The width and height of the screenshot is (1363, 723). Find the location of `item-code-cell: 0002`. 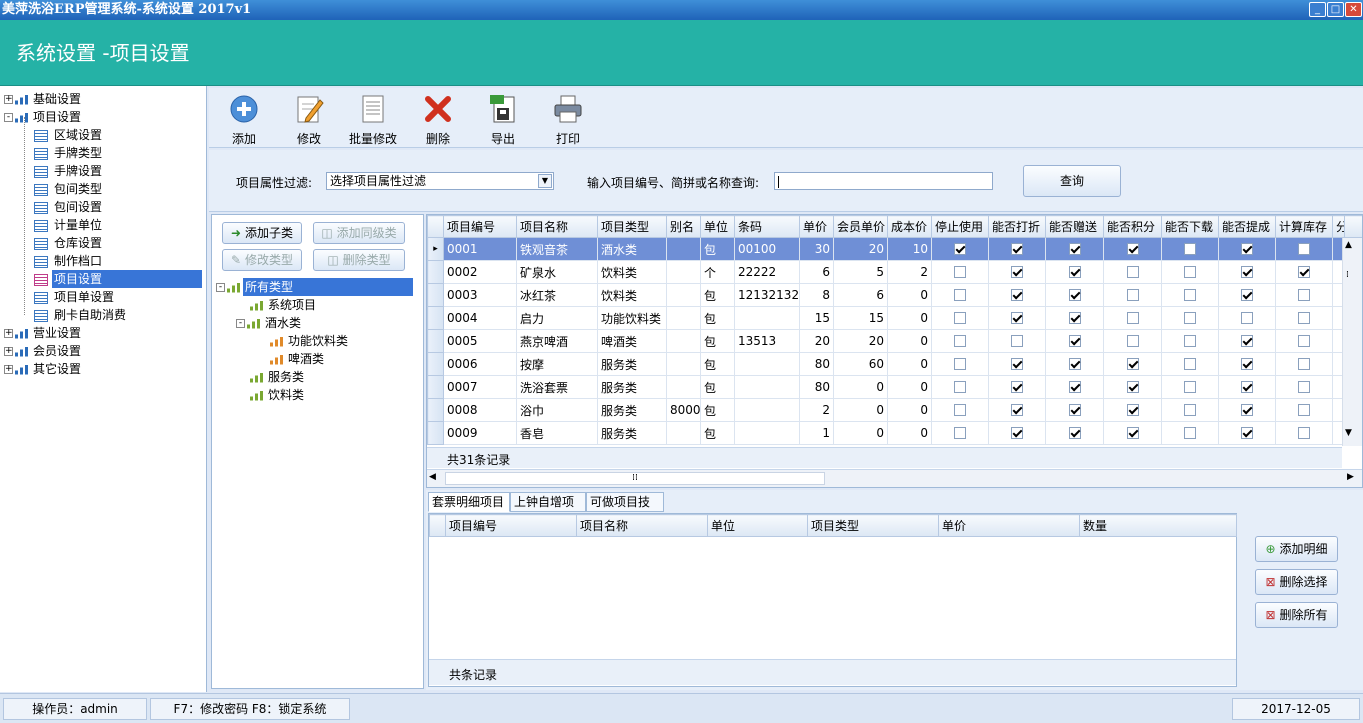

item-code-cell: 0002 is located at coordinates (480, 272).